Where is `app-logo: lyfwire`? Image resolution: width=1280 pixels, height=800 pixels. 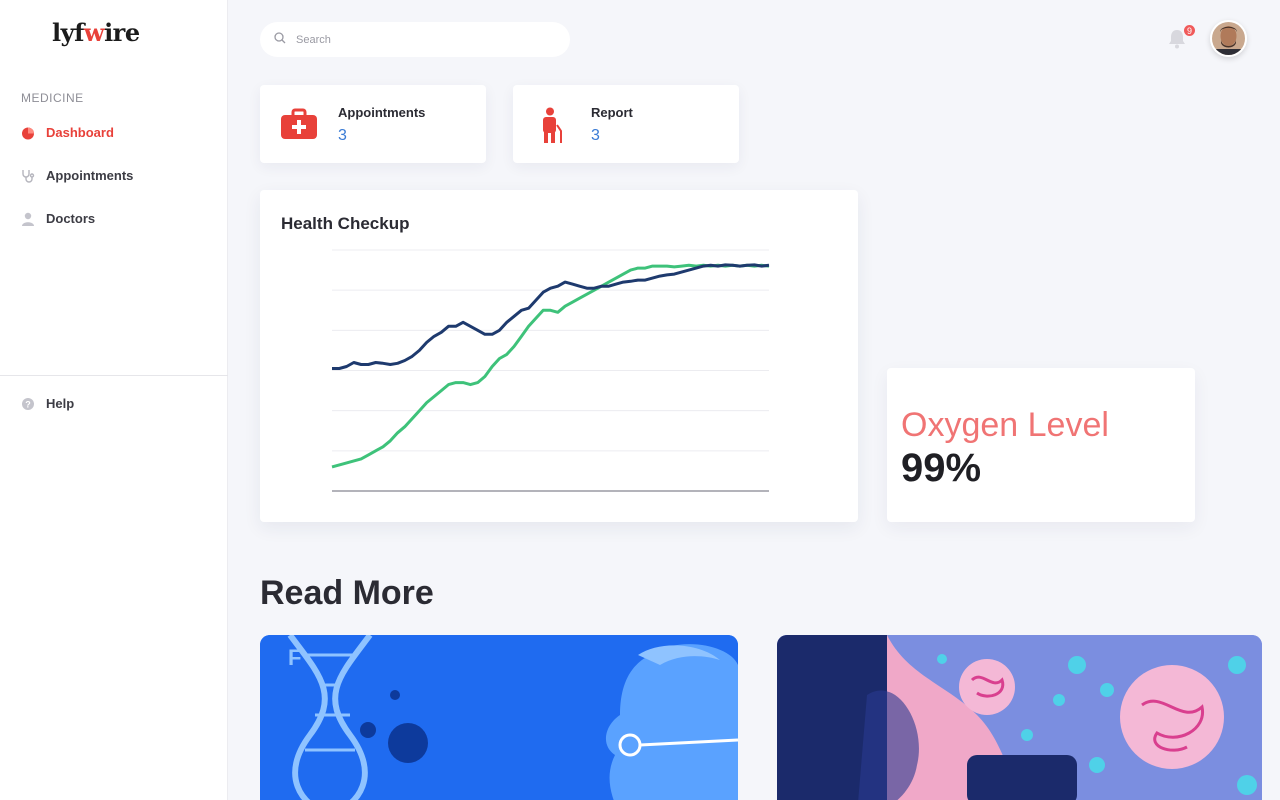 app-logo: lyfwire is located at coordinates (96, 32).